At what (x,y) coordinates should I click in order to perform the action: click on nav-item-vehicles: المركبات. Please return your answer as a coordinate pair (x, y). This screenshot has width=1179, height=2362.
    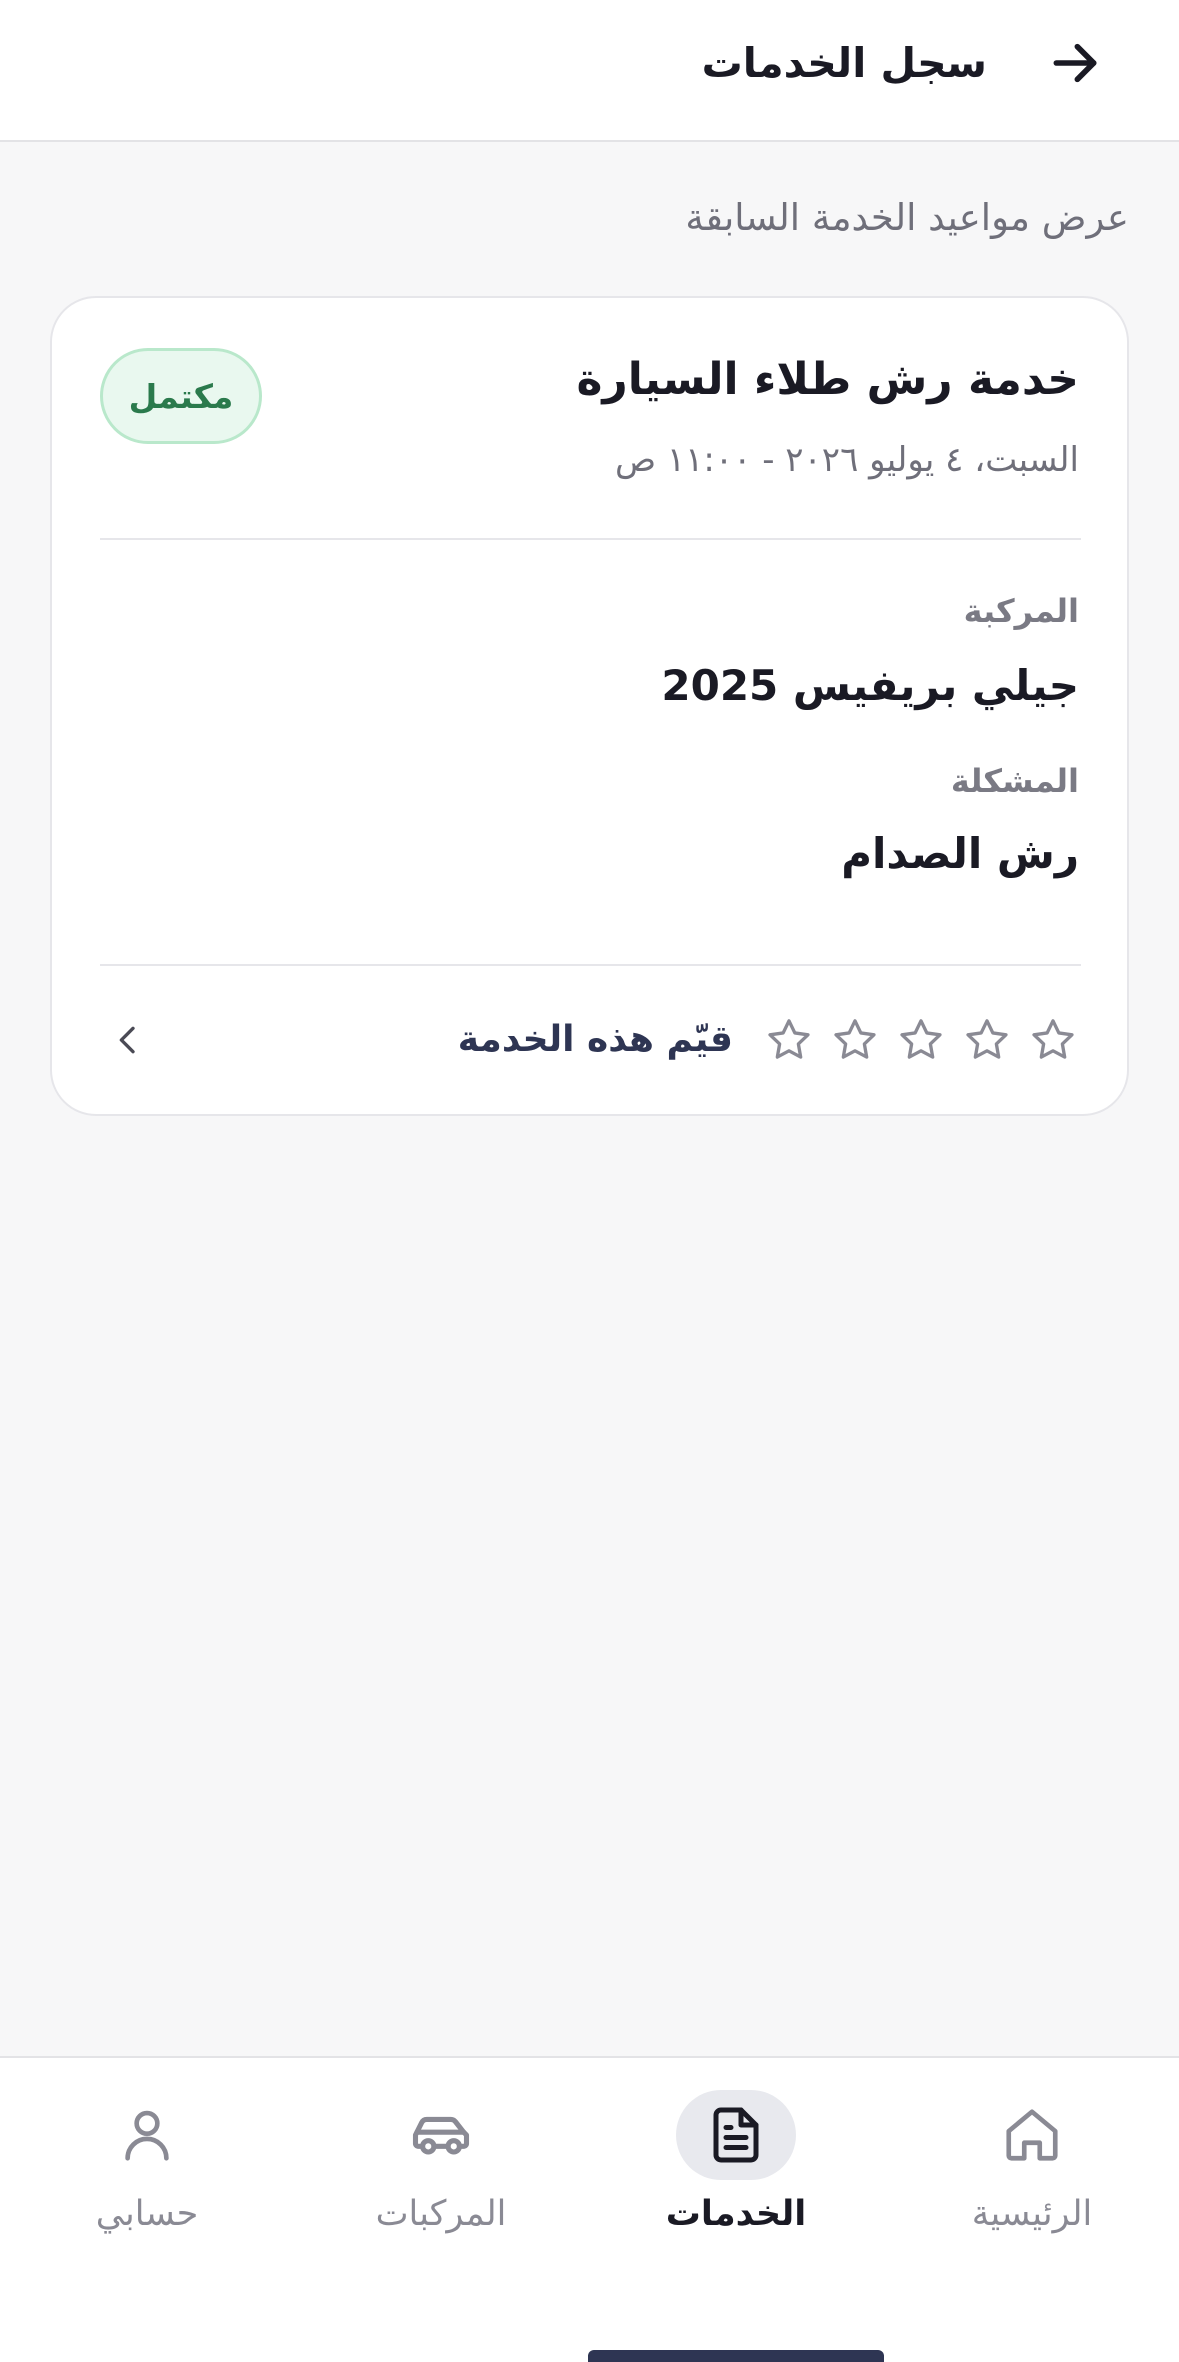
    Looking at the image, I should click on (441, 2175).